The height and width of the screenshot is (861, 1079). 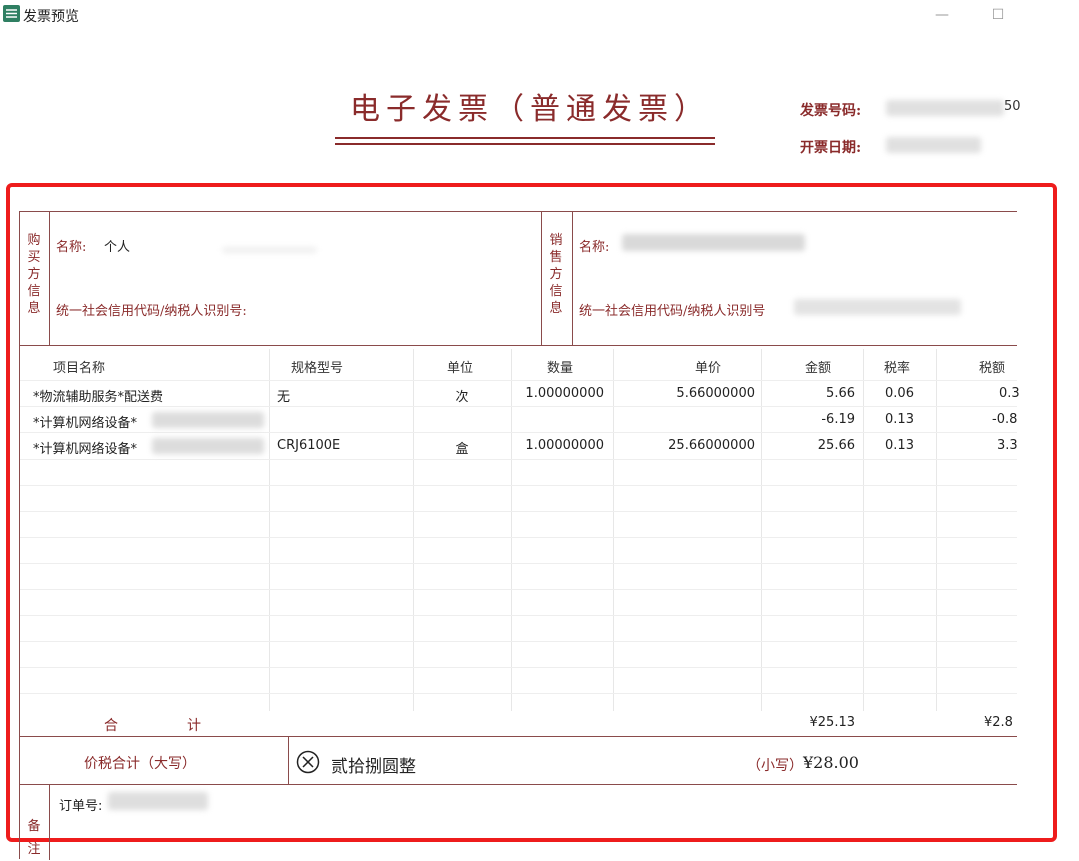 What do you see at coordinates (1005, 419) in the screenshot?
I see `row-tax: -0.8` at bounding box center [1005, 419].